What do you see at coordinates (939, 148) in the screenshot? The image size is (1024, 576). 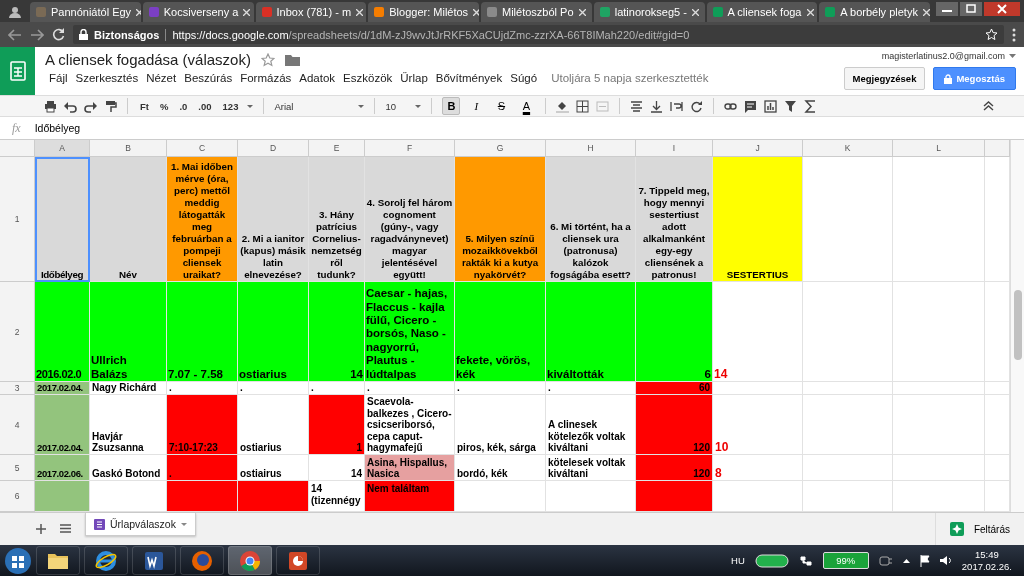 I see `column-header: L` at bounding box center [939, 148].